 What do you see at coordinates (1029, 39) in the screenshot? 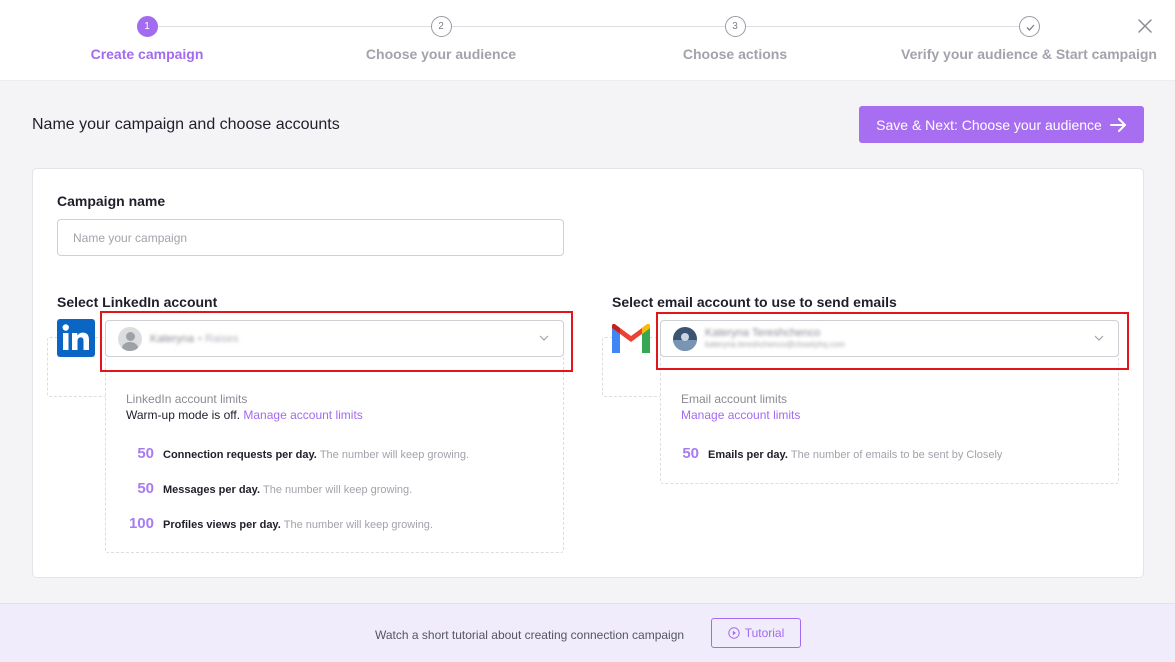
I see `step-verify-start: Verify your audience & Start campaign` at bounding box center [1029, 39].